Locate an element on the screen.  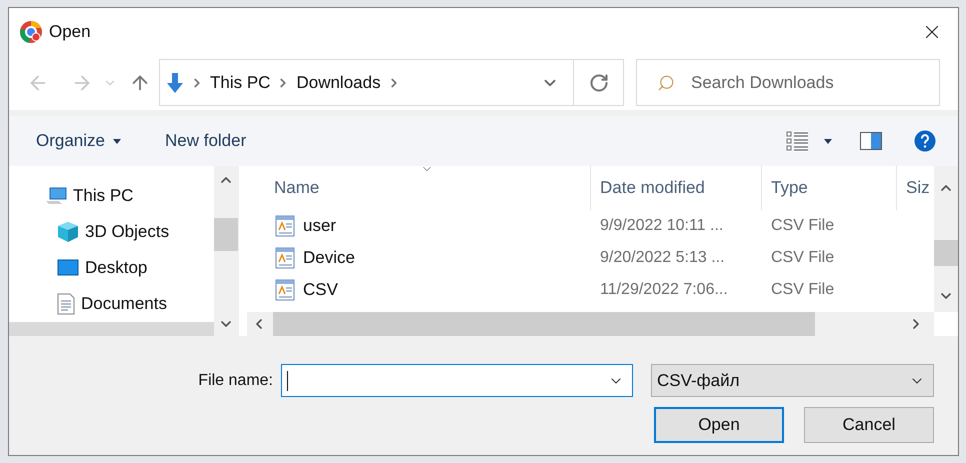
organize-menu-button: Organize is located at coordinates (78, 141).